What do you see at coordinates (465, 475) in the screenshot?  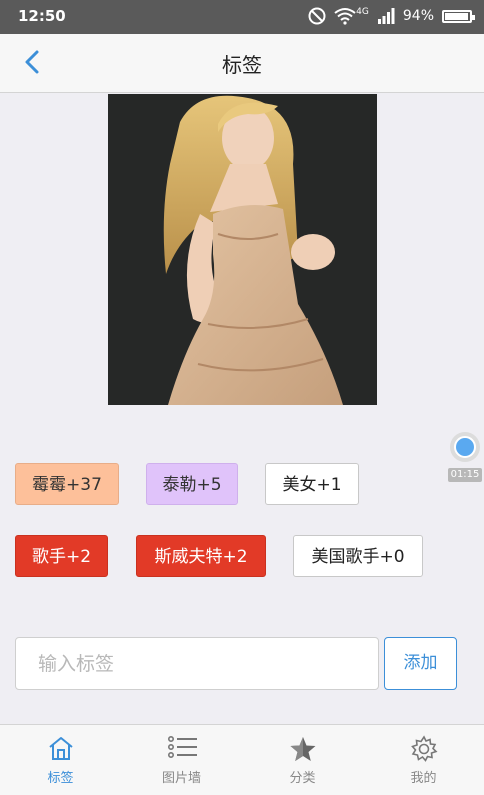 I see `recording-timer: 01:15` at bounding box center [465, 475].